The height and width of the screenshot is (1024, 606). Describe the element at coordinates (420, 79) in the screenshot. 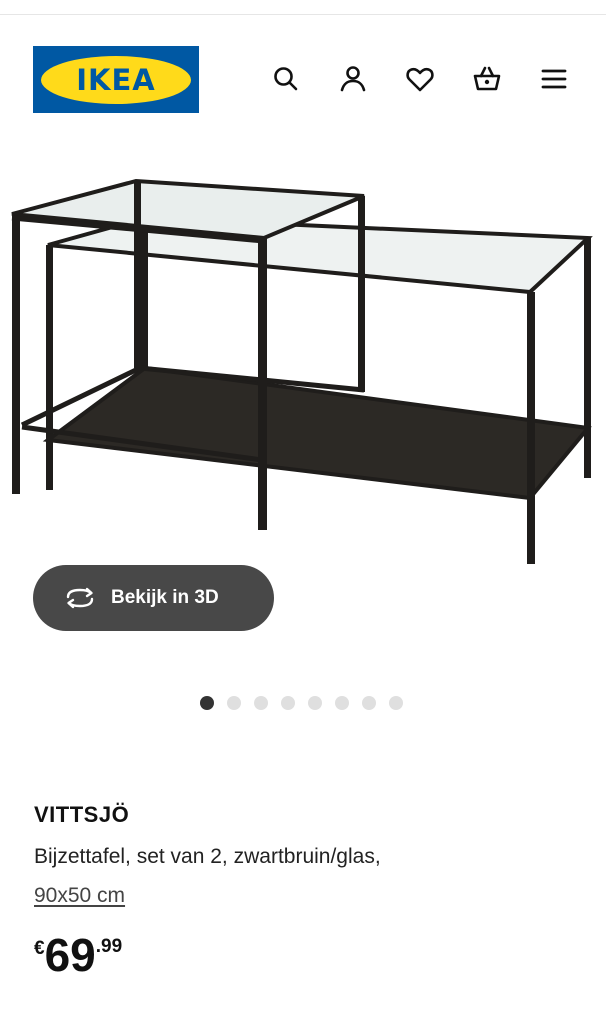

I see `heart-icon` at that location.